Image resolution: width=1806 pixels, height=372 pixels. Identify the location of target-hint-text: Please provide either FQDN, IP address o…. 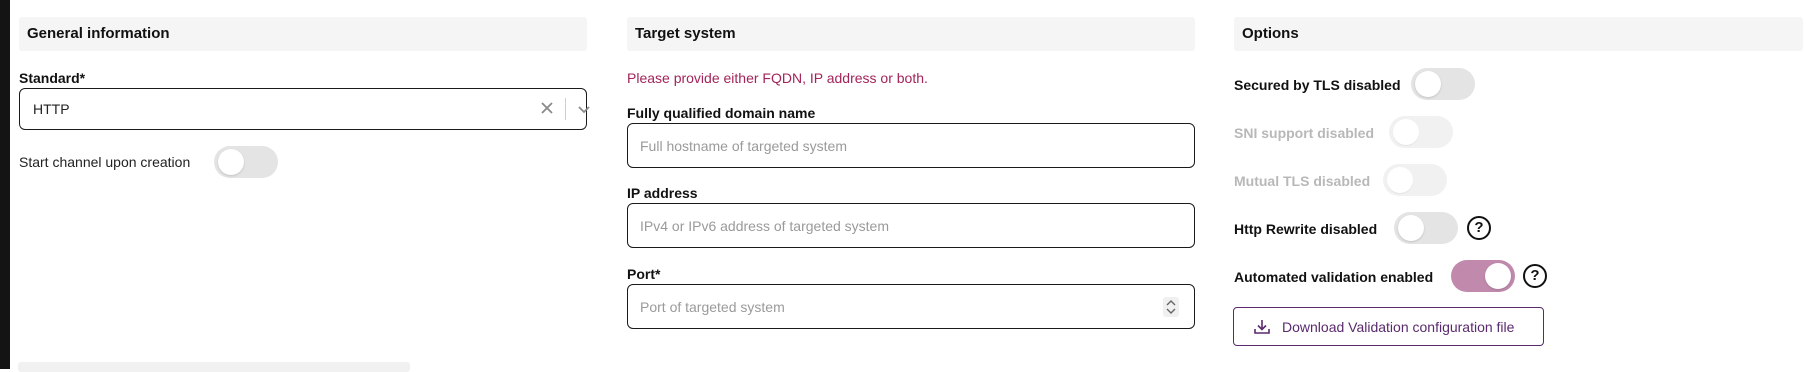
(777, 78).